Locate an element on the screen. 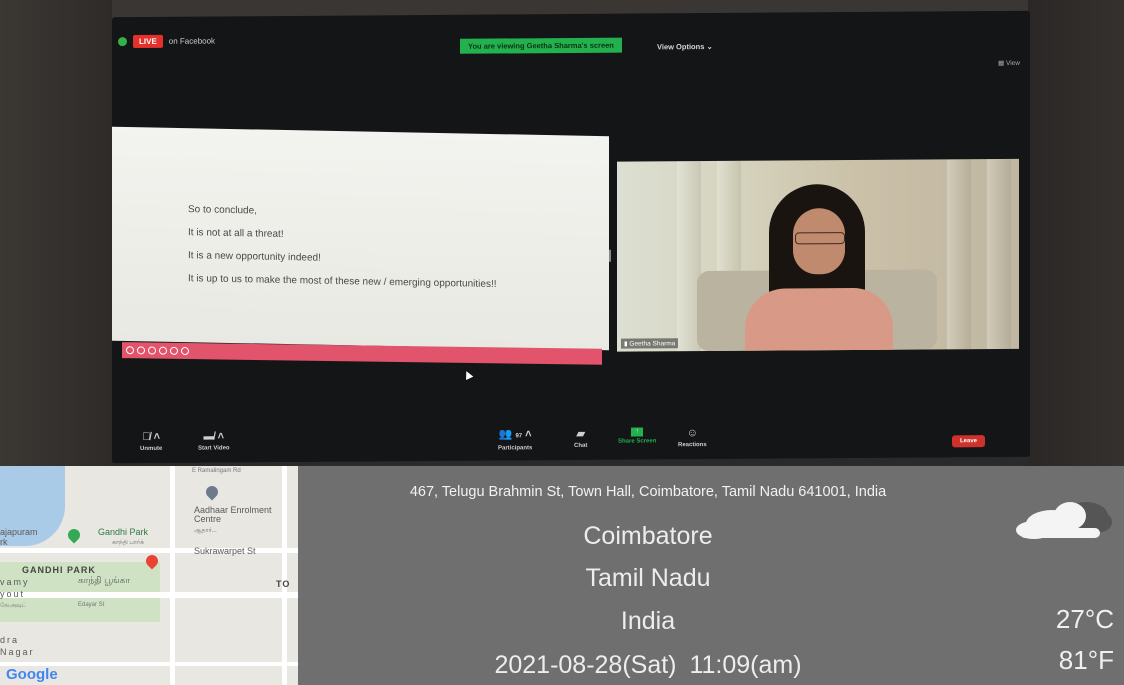  background-left is located at coordinates (56, 235).